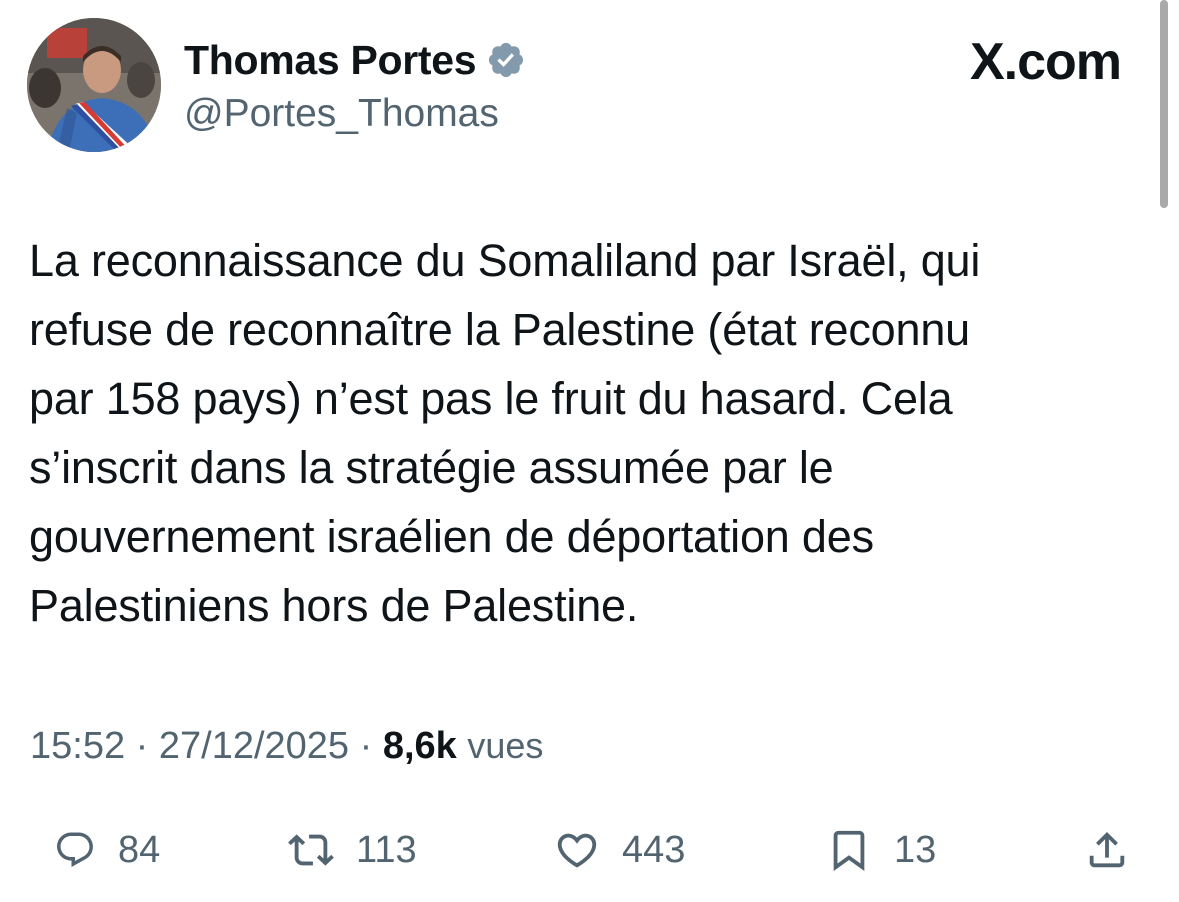  I want to click on avatar, so click(94, 85).